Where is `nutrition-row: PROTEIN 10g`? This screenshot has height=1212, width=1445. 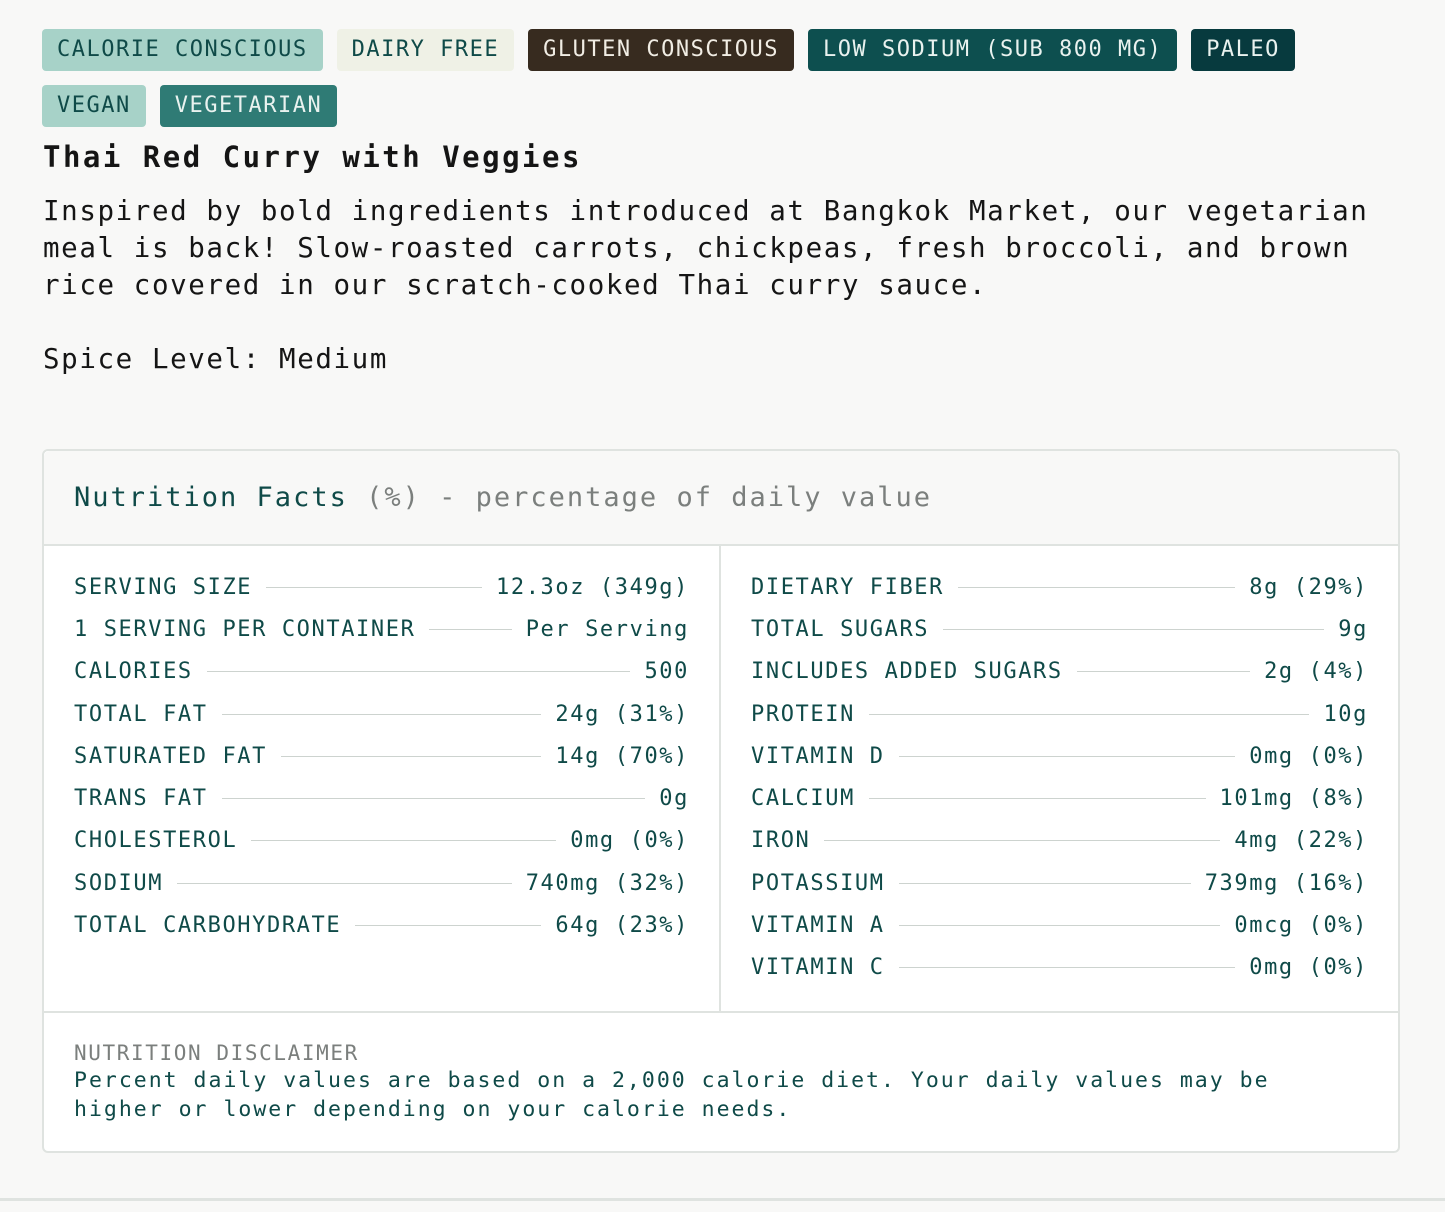 nutrition-row: PROTEIN 10g is located at coordinates (1059, 714).